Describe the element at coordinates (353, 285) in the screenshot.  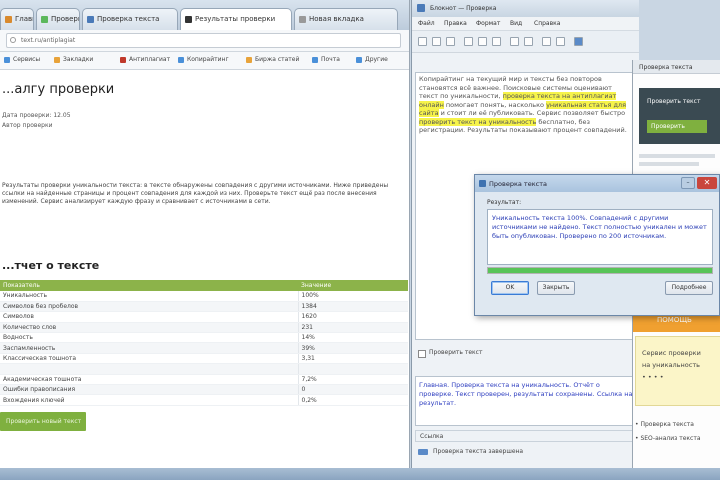
I see `table-header: Значение` at that location.